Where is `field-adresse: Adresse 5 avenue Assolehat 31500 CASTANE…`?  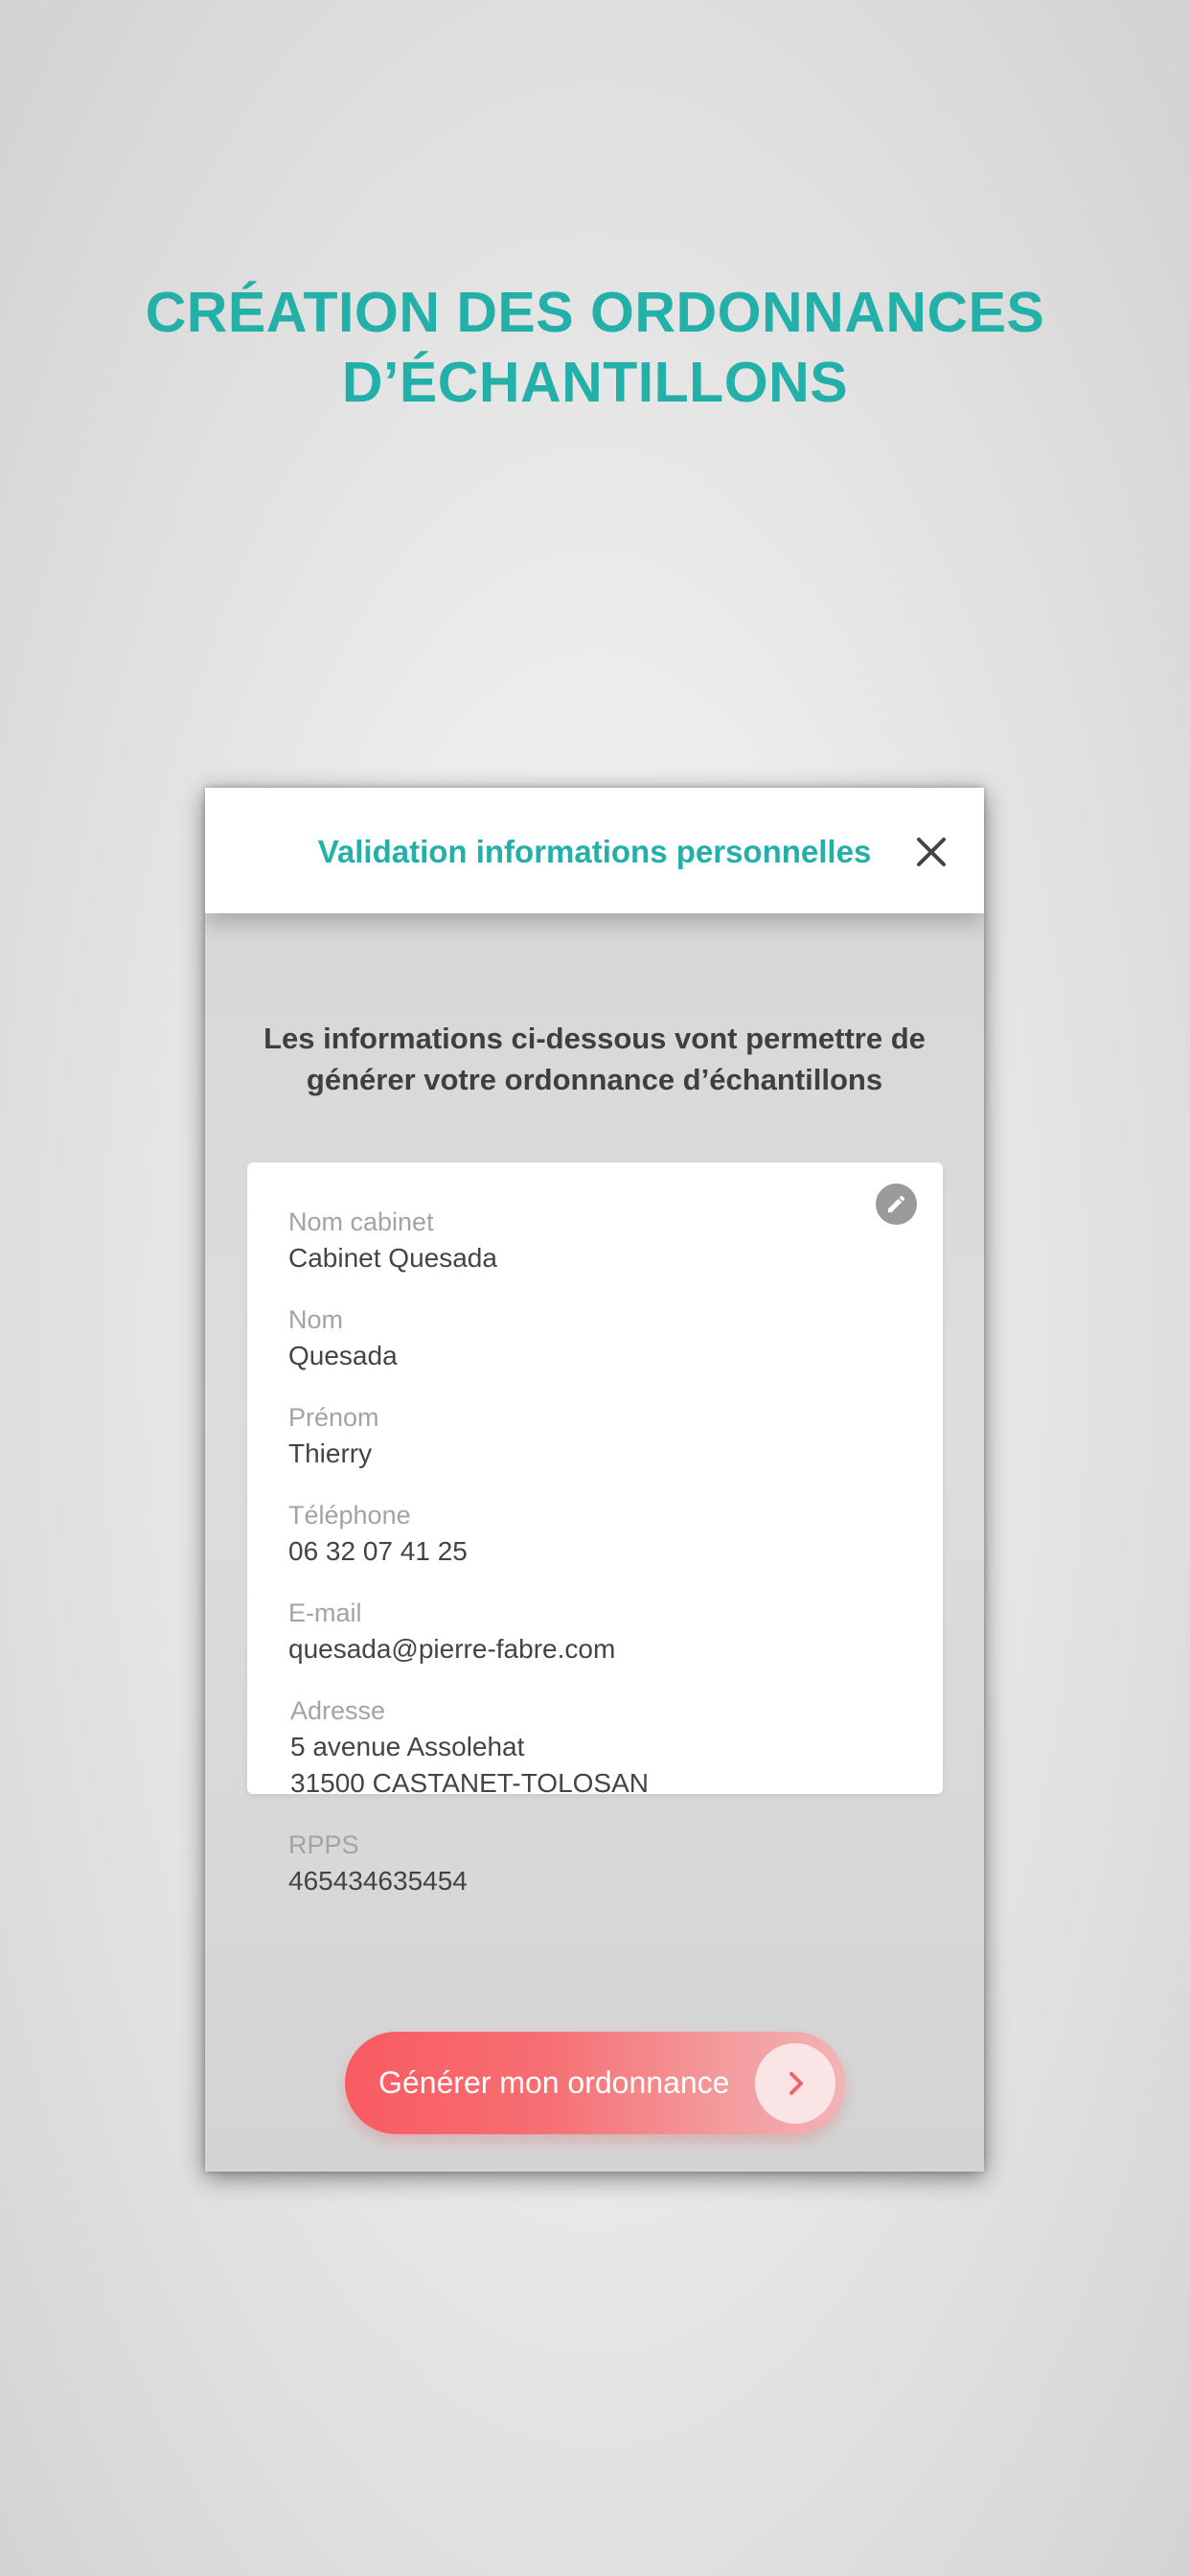 field-adresse: Adresse 5 avenue Assolehat 31500 CASTANE… is located at coordinates (470, 1748).